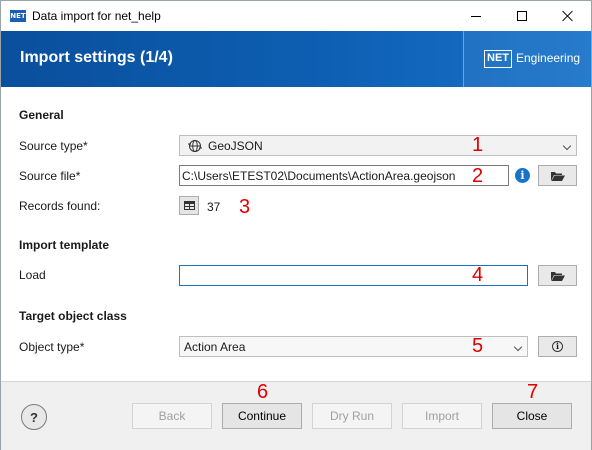 This screenshot has height=450, width=592. I want to click on load-label: Load, so click(32, 275).